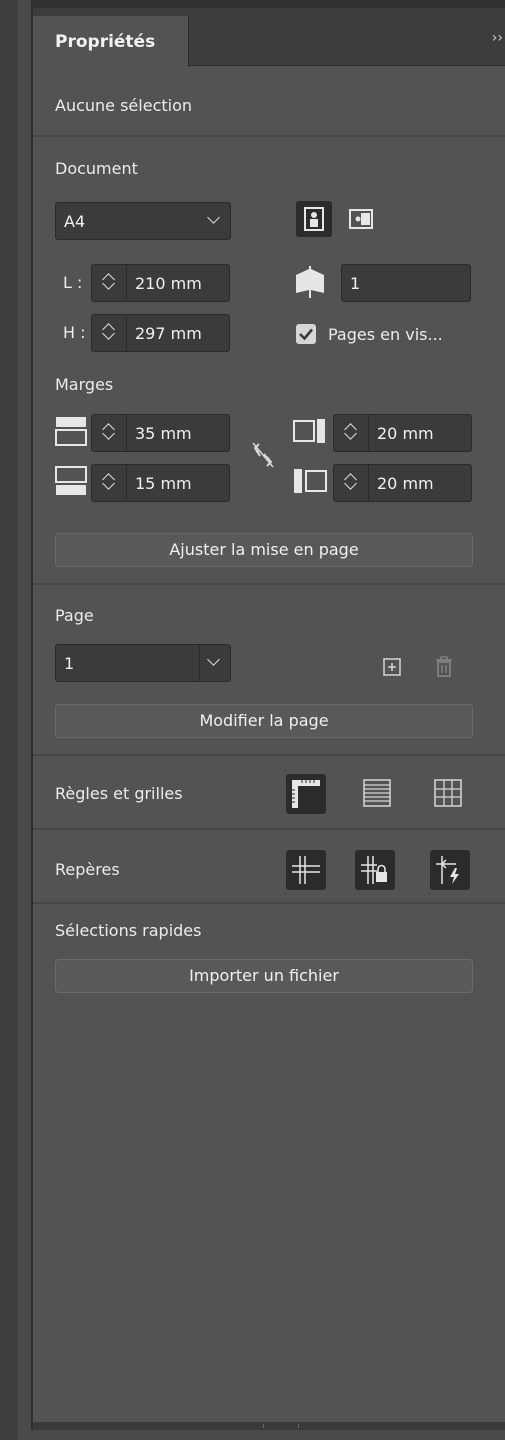 The image size is (505, 1440). I want to click on width-stepper, so click(109, 283).